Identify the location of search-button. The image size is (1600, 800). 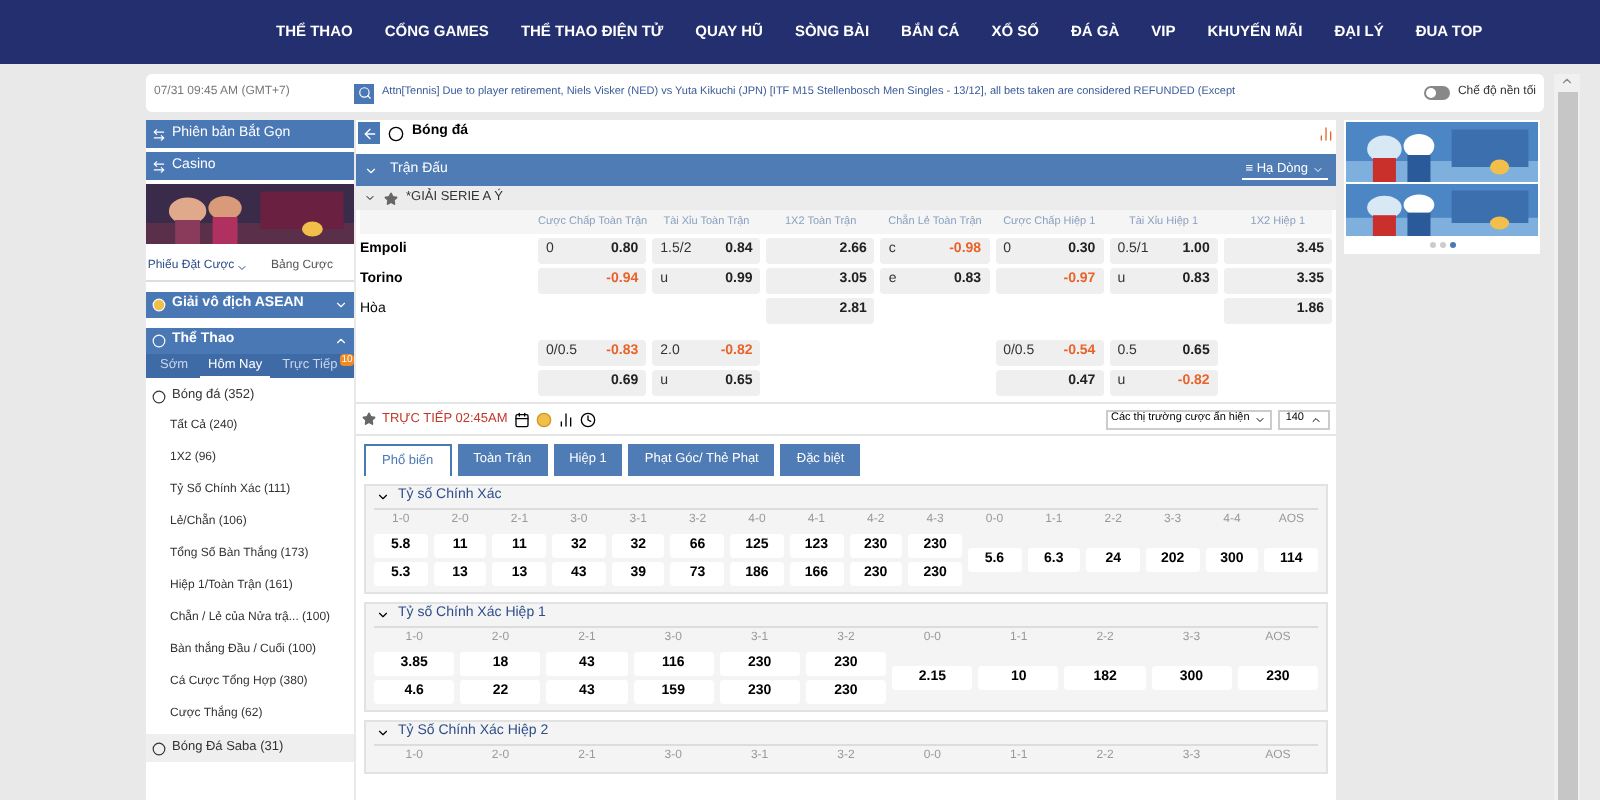
(364, 93).